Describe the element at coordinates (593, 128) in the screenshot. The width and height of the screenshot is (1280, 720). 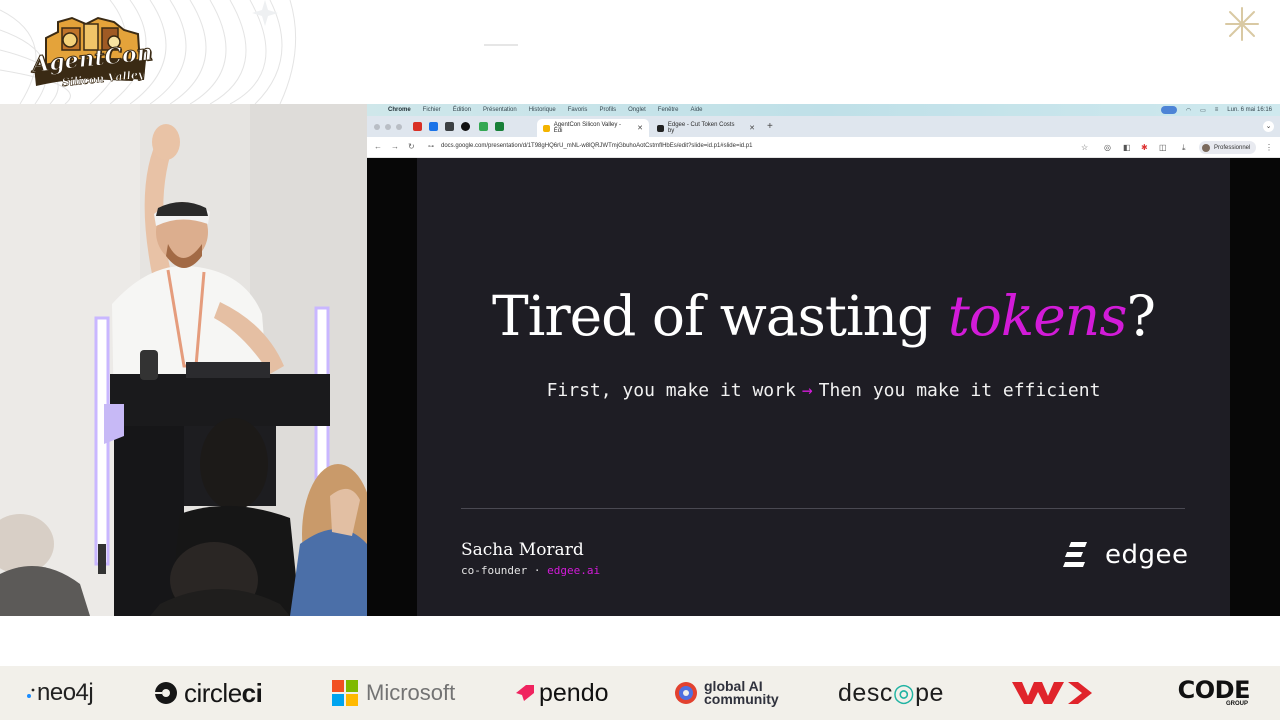
I see `tab-agentcon: AgentCon Silicon Valley - Édi ✕` at that location.